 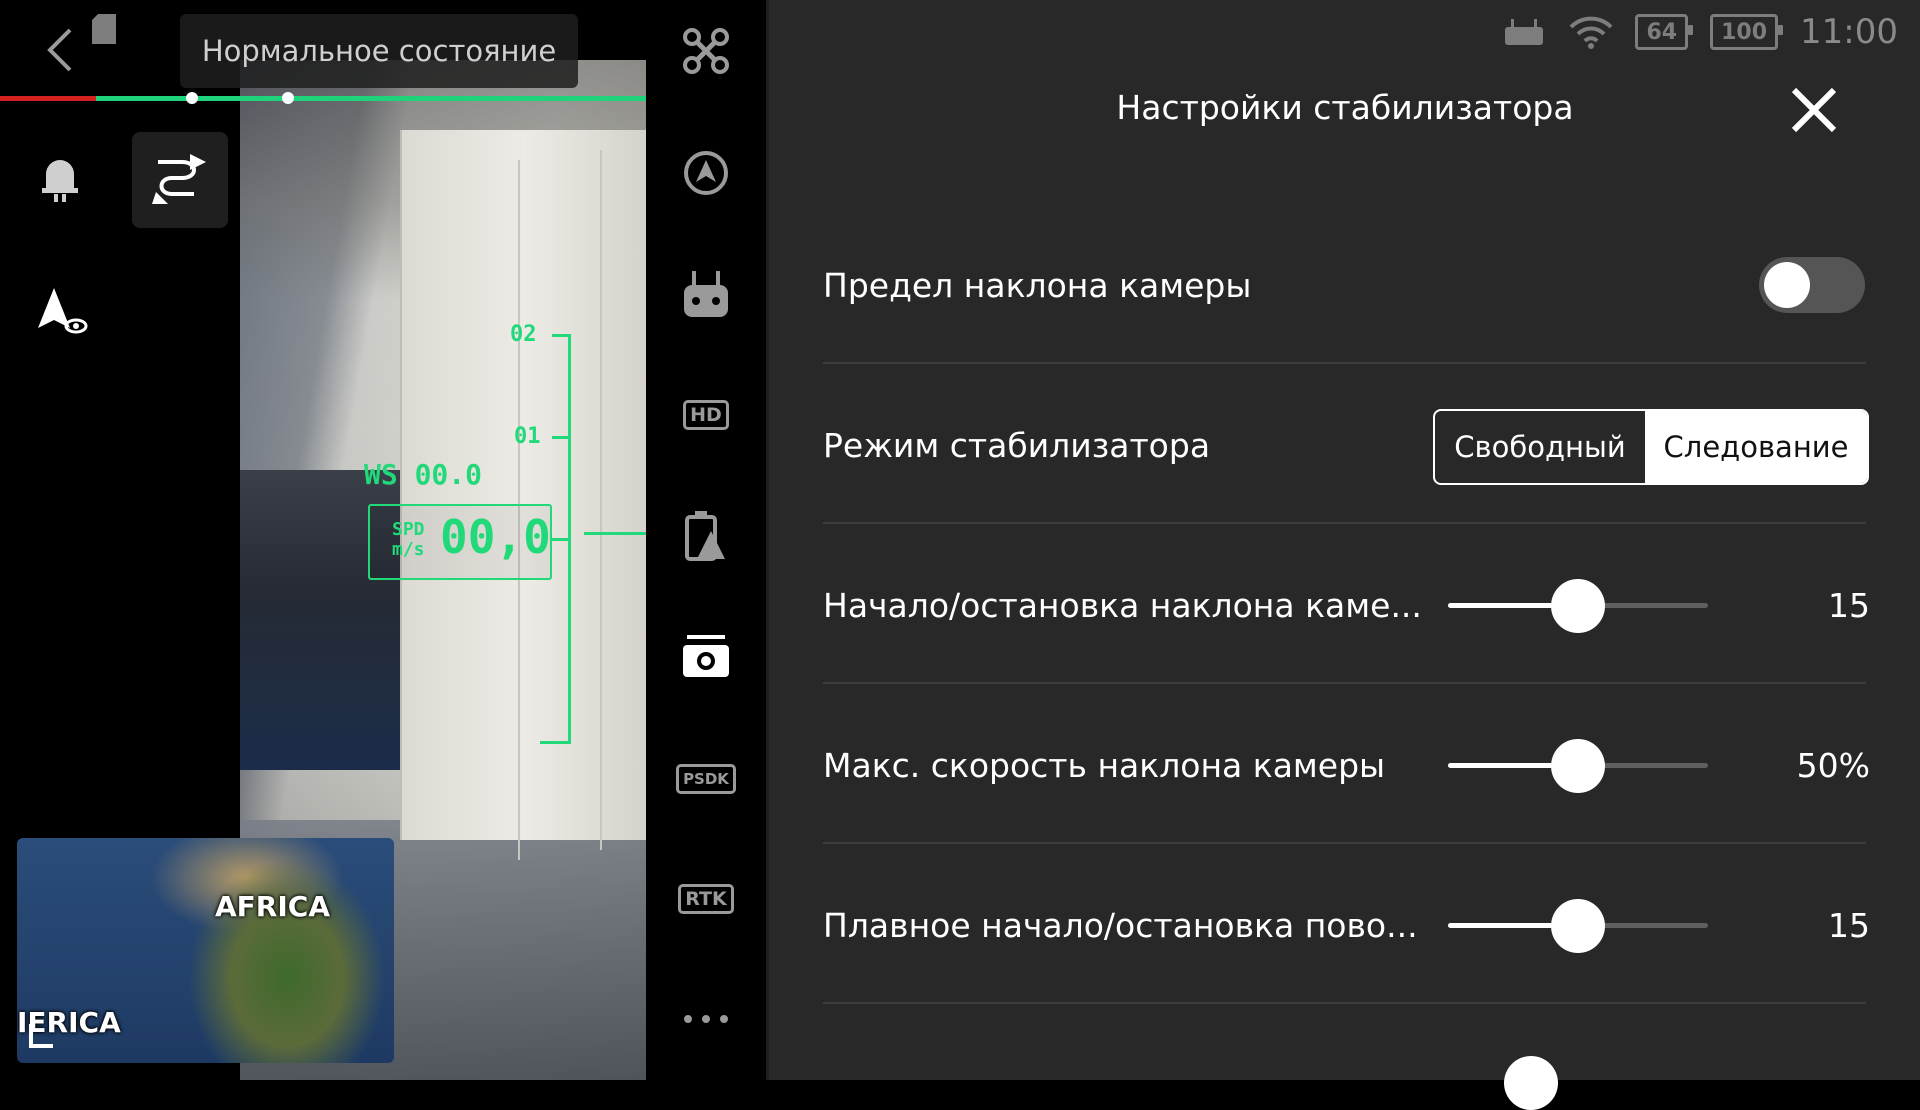 I want to click on aircraft-status-pill: Нормальное состояние, so click(x=379, y=51).